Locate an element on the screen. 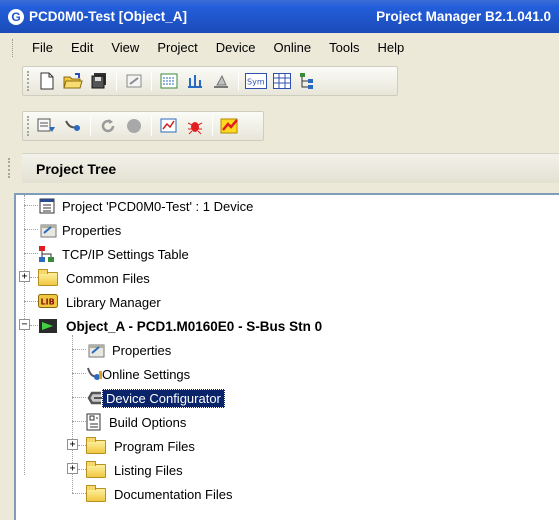 This screenshot has height=520, width=559. tree-item-device: Object_A - PCD1.M0160E0 - S-Bus Stn 0 is located at coordinates (180, 326).